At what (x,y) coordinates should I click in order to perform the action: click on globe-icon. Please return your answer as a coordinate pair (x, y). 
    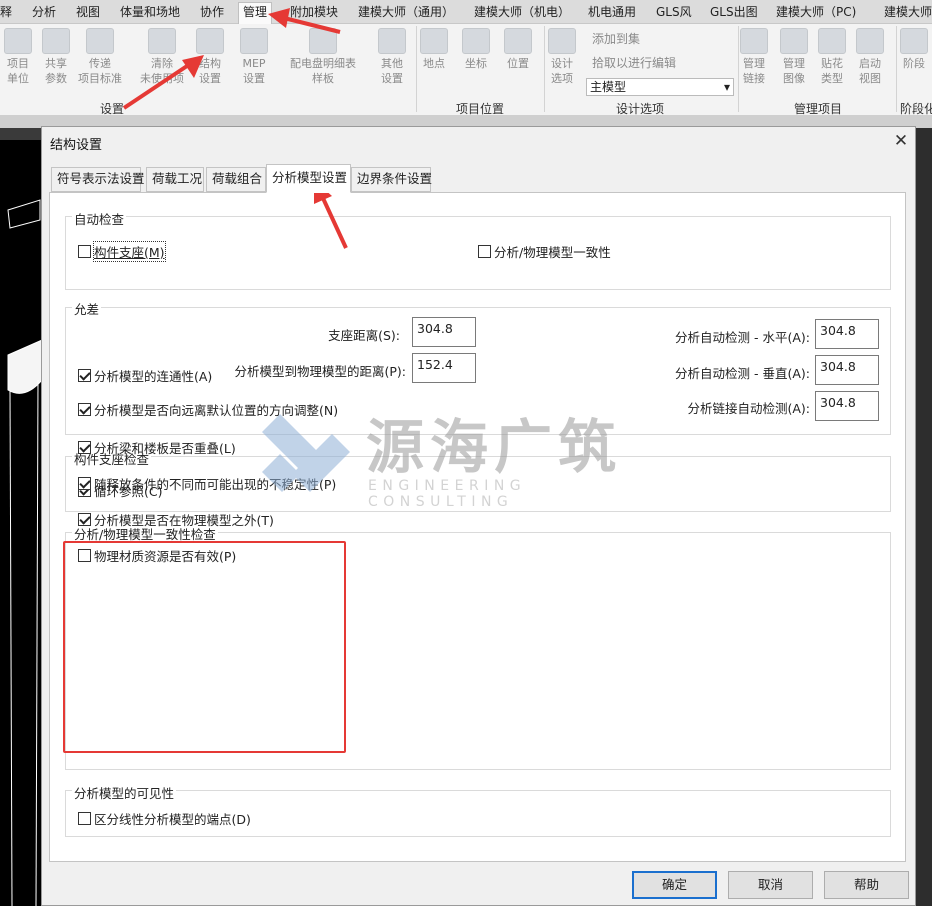
    Looking at the image, I should click on (434, 41).